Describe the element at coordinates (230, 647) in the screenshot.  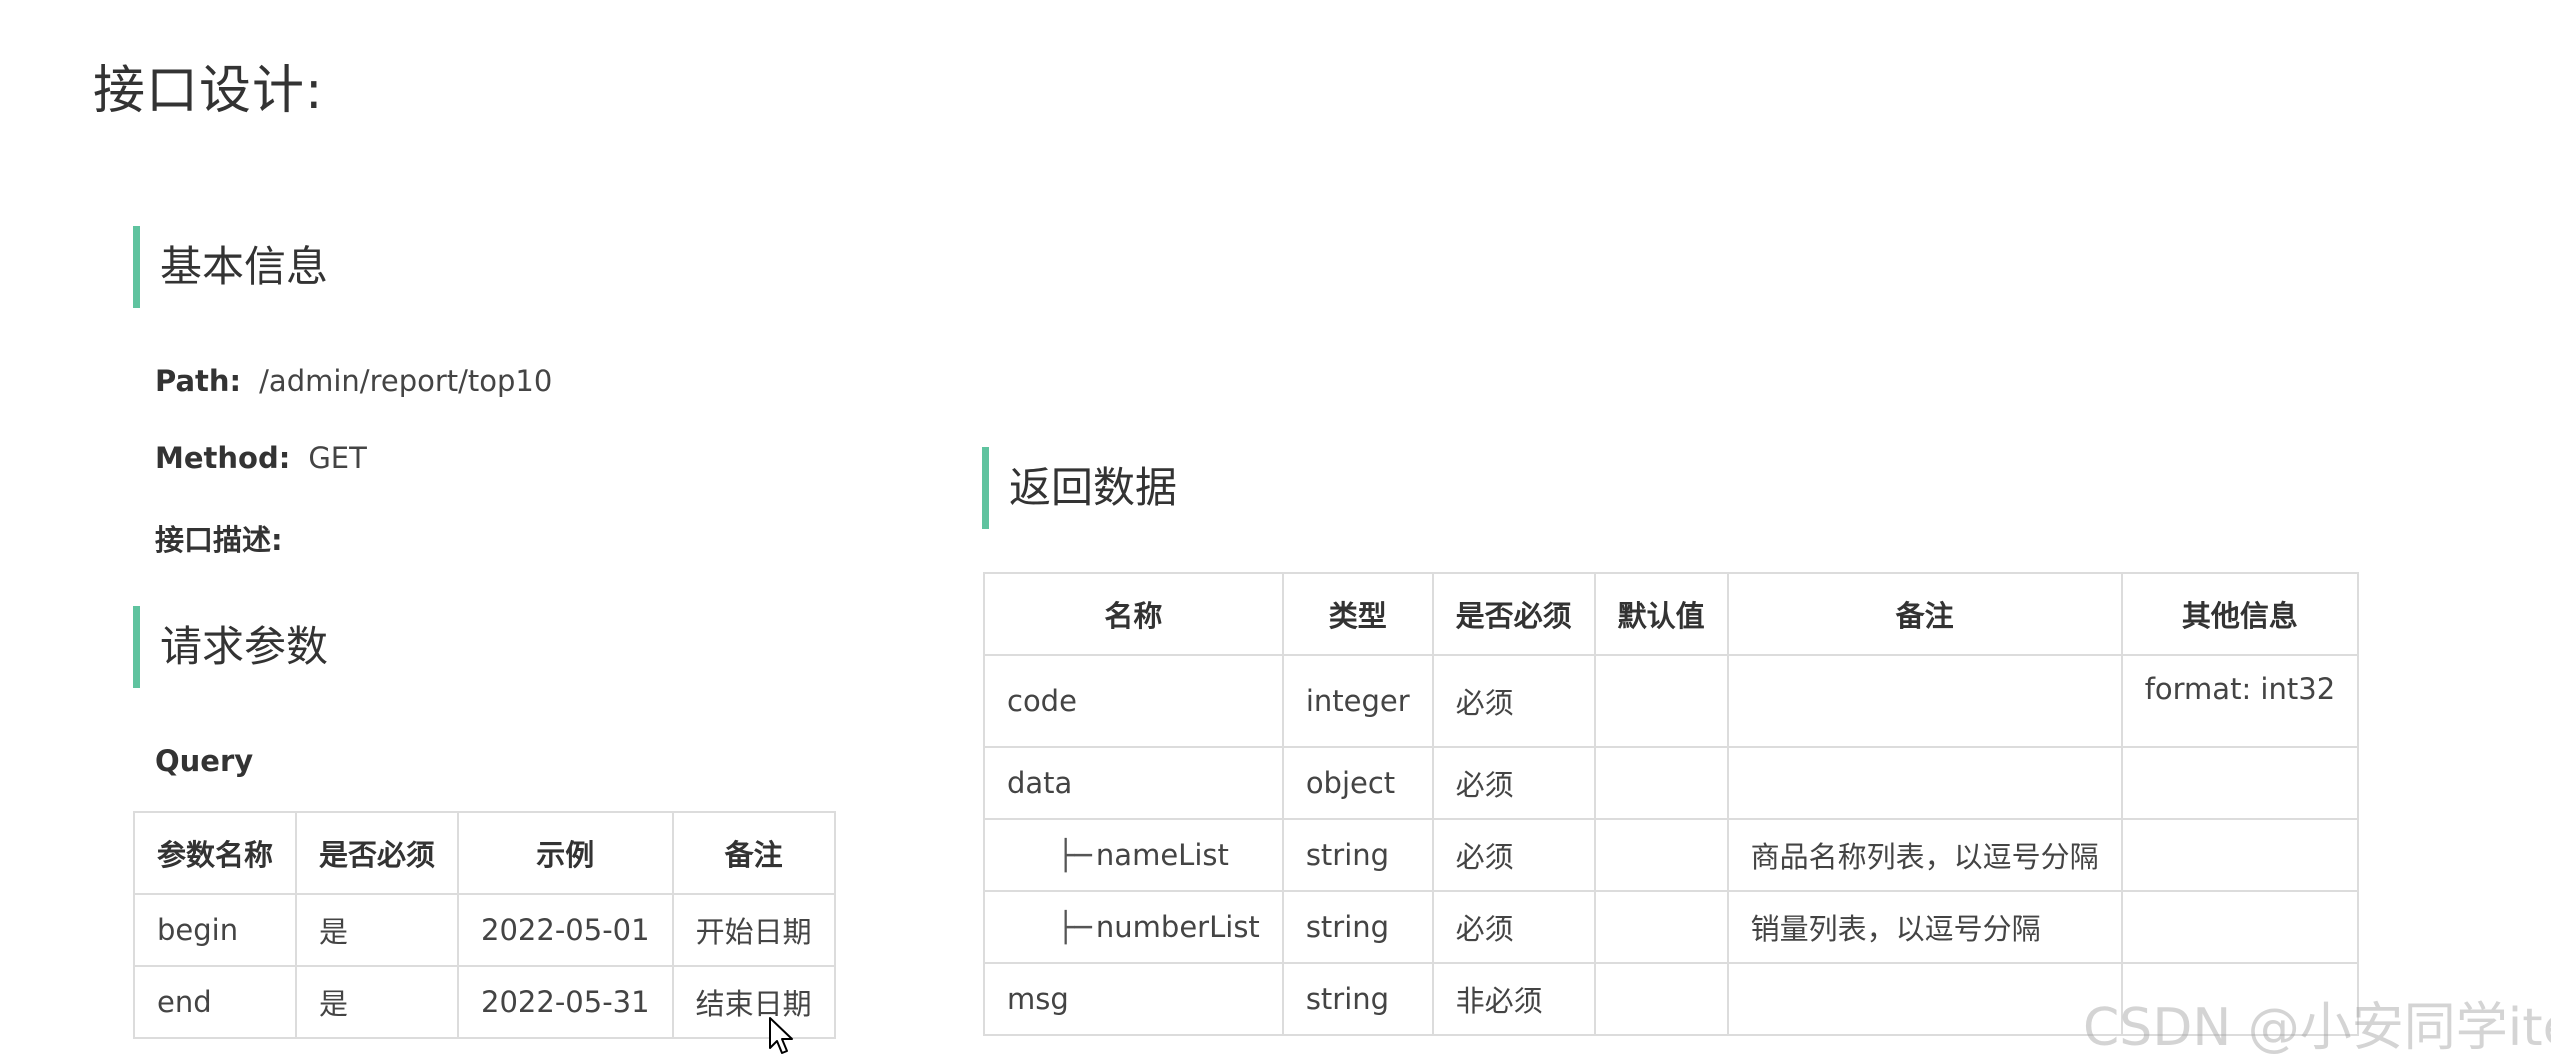
I see `request-params-heading: 请求参数` at that location.